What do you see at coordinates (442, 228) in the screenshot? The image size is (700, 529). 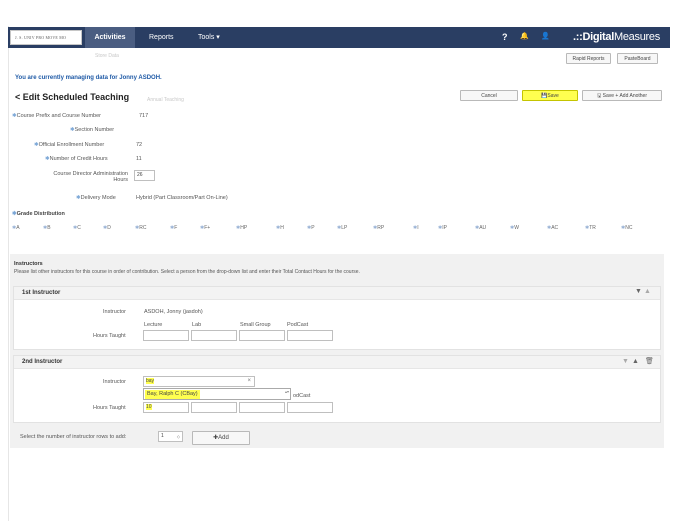 I see `grade-item: ✱IP` at bounding box center [442, 228].